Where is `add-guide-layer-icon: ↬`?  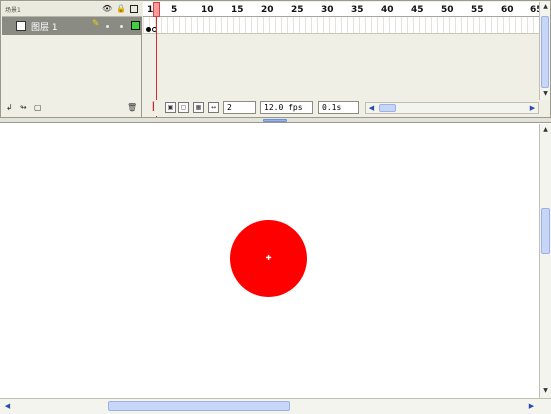 add-guide-layer-icon: ↬ is located at coordinates (23, 109).